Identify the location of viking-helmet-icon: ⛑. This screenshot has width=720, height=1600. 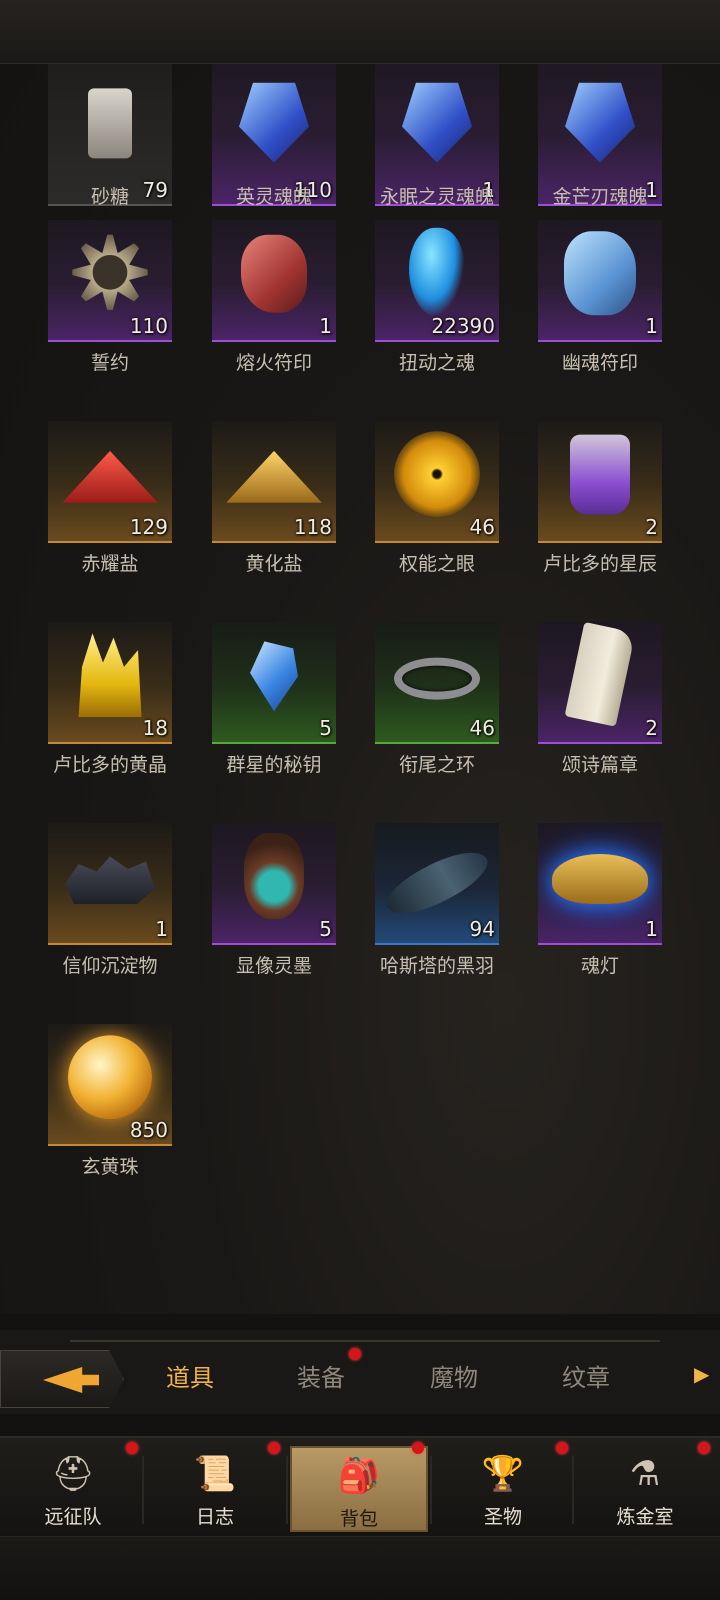
(73, 1474).